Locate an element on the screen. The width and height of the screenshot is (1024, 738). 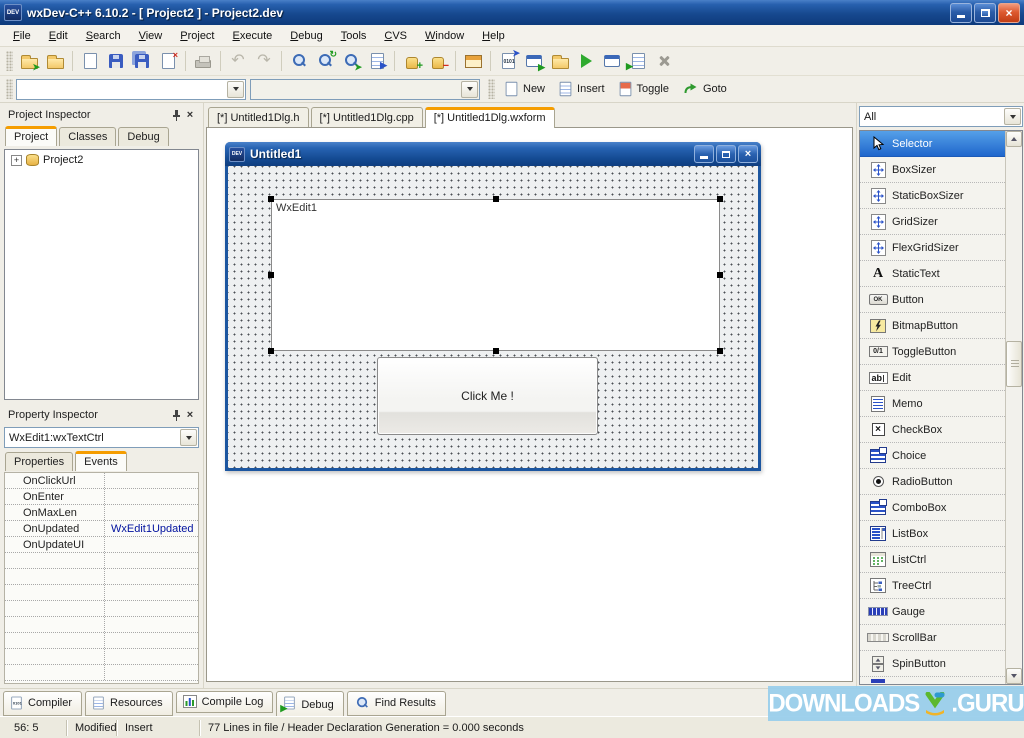
palette-item-boxsizer: BoxSizer is located at coordinates (932, 170).